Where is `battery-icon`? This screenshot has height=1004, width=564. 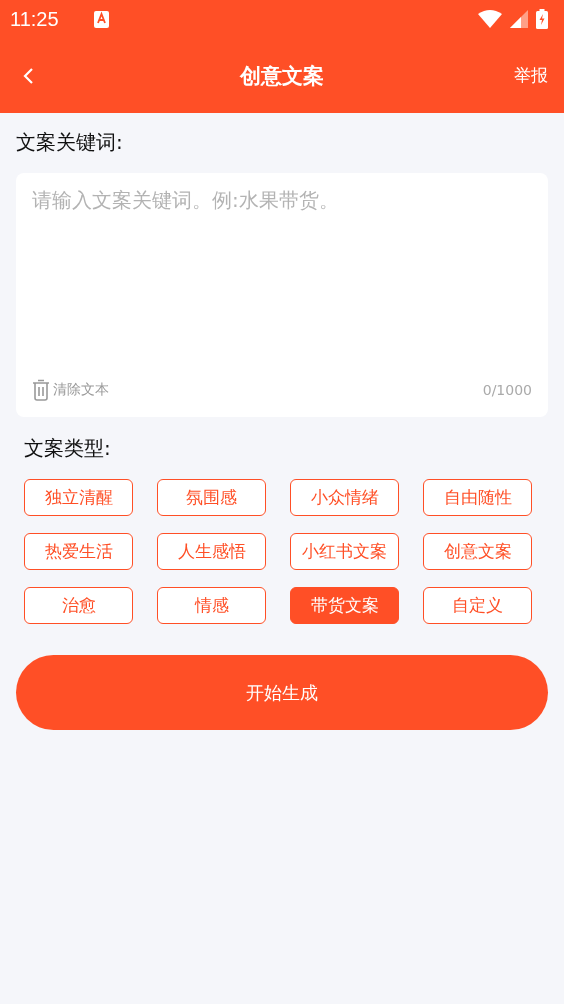 battery-icon is located at coordinates (542, 19).